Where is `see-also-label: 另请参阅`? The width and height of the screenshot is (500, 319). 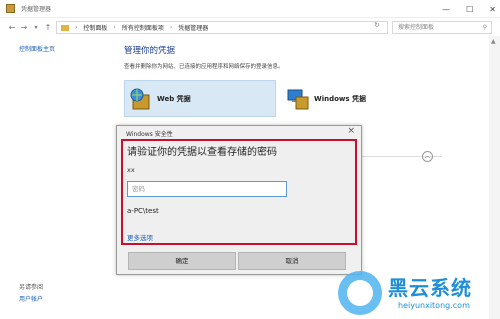 see-also-label: 另请参阅 is located at coordinates (31, 287).